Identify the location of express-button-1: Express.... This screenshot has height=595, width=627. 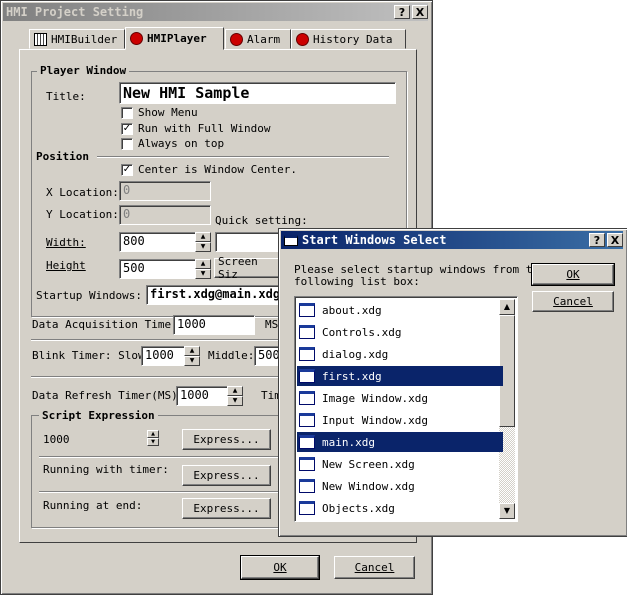
(226, 439).